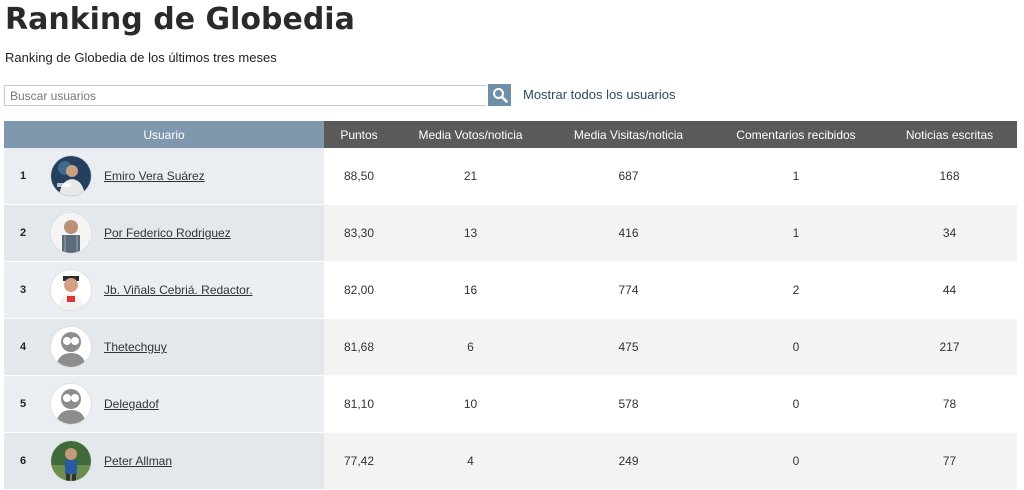 The height and width of the screenshot is (490, 1024). I want to click on rank-number: 5, so click(23, 404).